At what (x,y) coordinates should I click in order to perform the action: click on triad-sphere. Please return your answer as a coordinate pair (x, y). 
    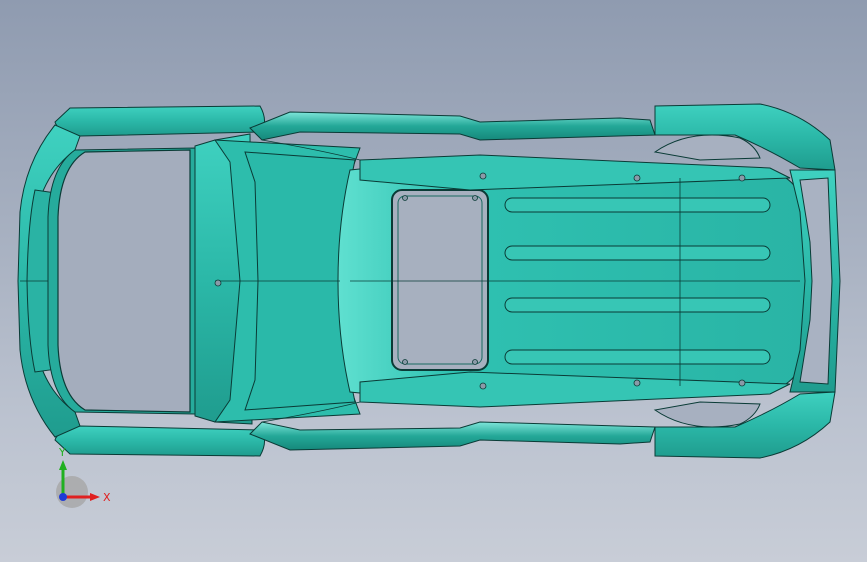
    Looking at the image, I should click on (72, 492).